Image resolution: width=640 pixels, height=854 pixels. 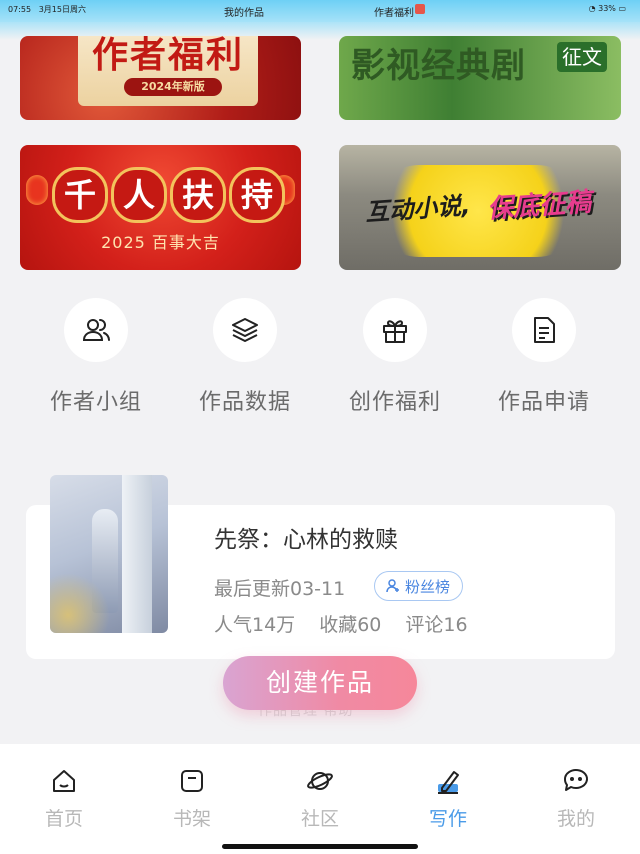 I want to click on fans-rank-button: 粉丝榜, so click(x=419, y=586).